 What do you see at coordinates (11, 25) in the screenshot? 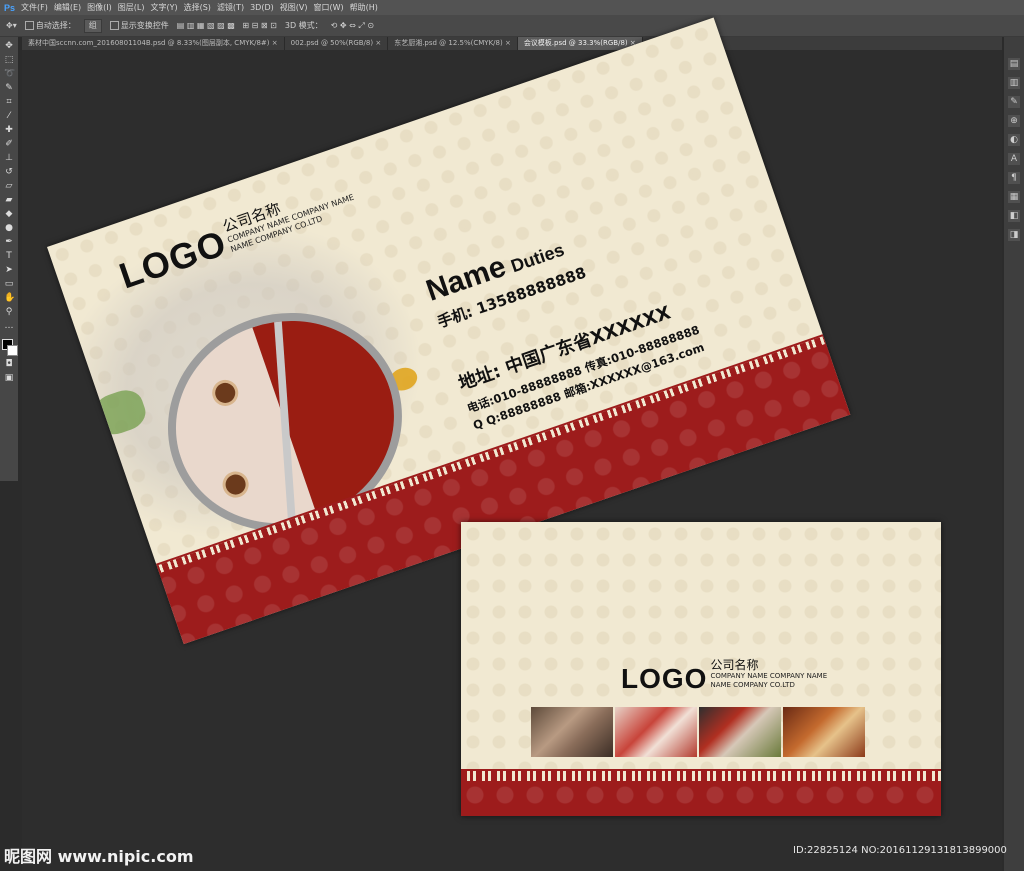
I see `move-tool-icon: ✥▾` at bounding box center [11, 25].